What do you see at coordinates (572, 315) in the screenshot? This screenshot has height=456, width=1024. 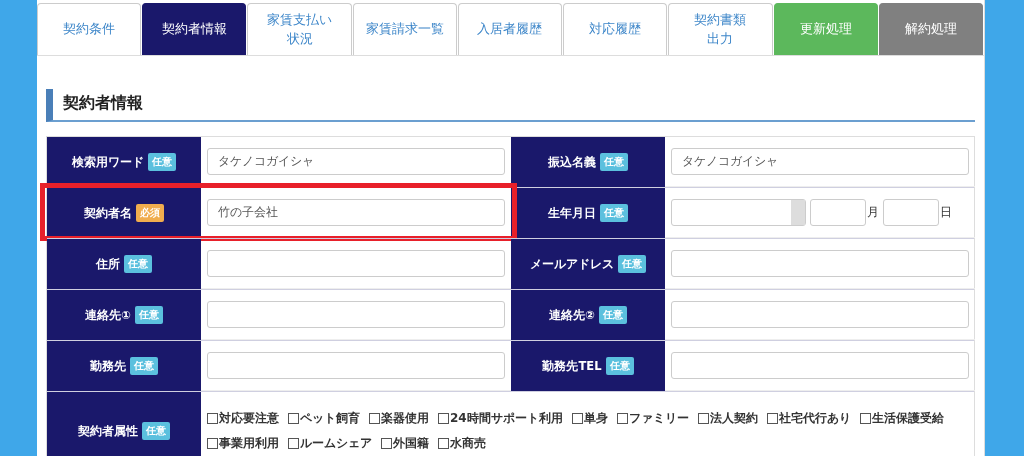 I see `field-label: 連絡先②` at bounding box center [572, 315].